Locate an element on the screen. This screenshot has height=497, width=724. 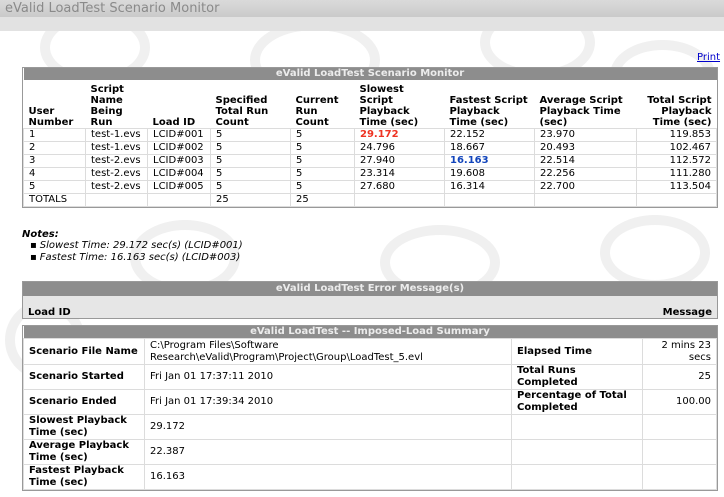
fastest-playback-label: Fastest Playback Time (sec) is located at coordinates (84, 477).